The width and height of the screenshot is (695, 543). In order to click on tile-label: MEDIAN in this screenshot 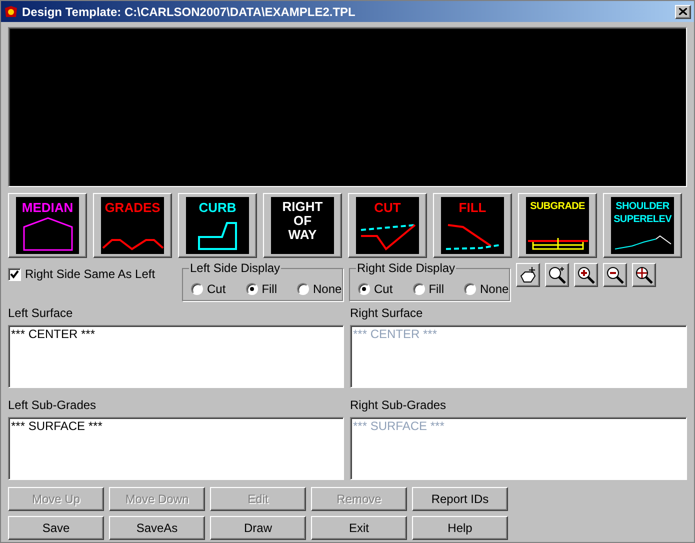, I will do `click(48, 207)`.